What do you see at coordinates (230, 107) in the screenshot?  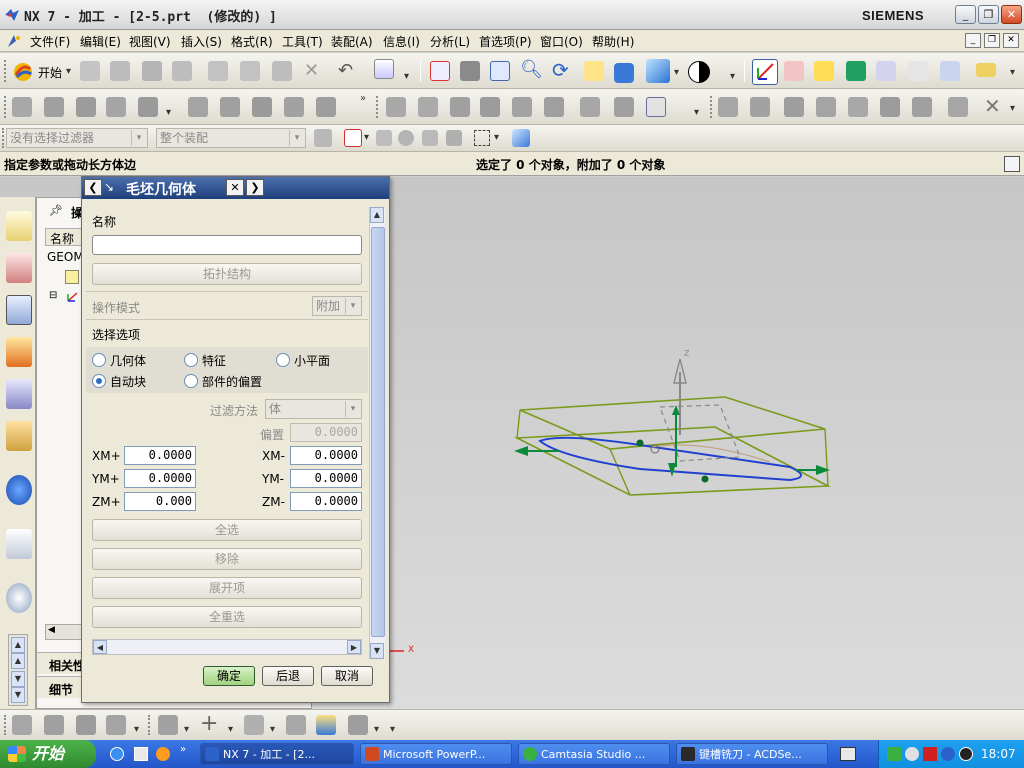 I see `cut-object-icon` at bounding box center [230, 107].